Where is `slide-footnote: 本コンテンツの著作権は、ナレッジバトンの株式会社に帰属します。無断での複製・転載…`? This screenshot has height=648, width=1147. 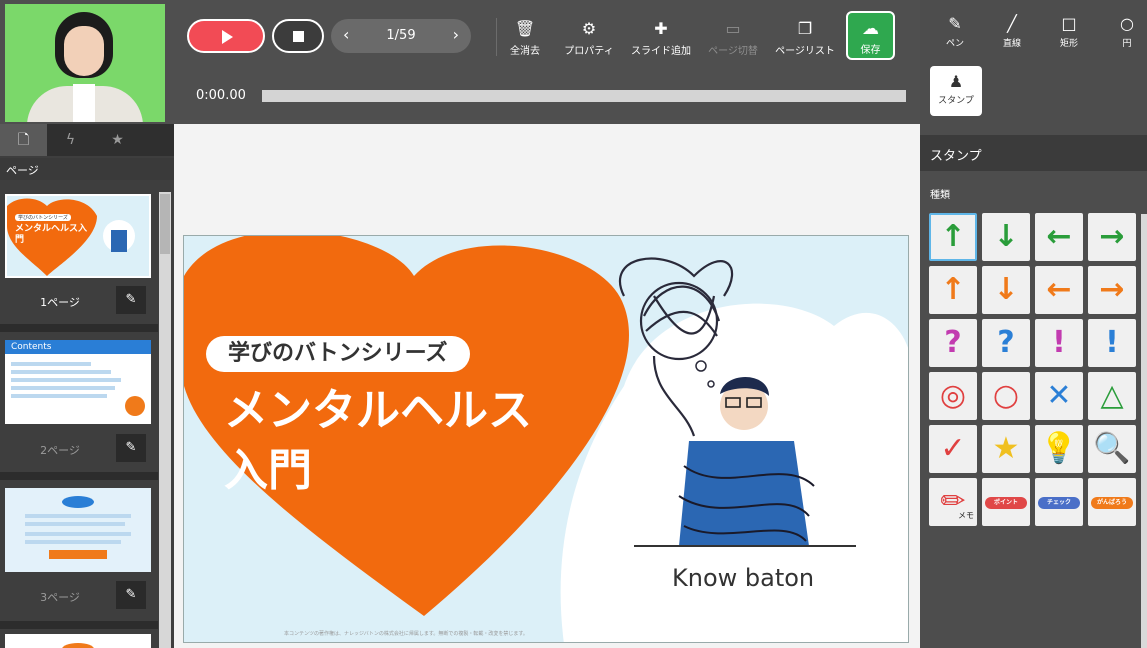 slide-footnote: 本コンテンツの著作権は、ナレッジバトンの株式会社に帰属します。無断での複製・転載… is located at coordinates (406, 634).